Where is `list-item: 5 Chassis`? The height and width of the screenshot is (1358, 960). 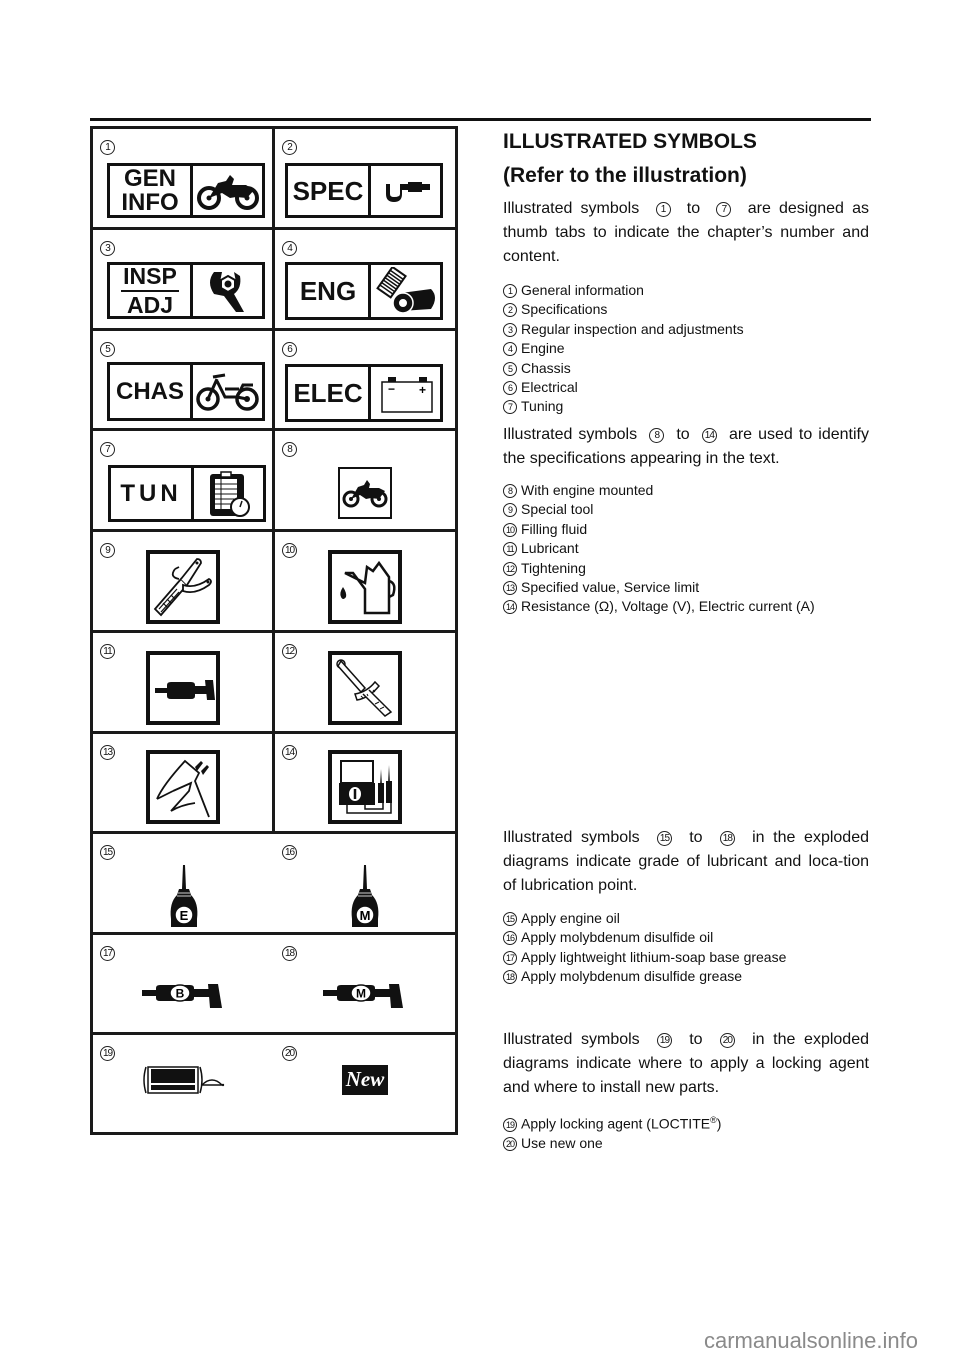
list-item: 5 Chassis is located at coordinates (686, 368).